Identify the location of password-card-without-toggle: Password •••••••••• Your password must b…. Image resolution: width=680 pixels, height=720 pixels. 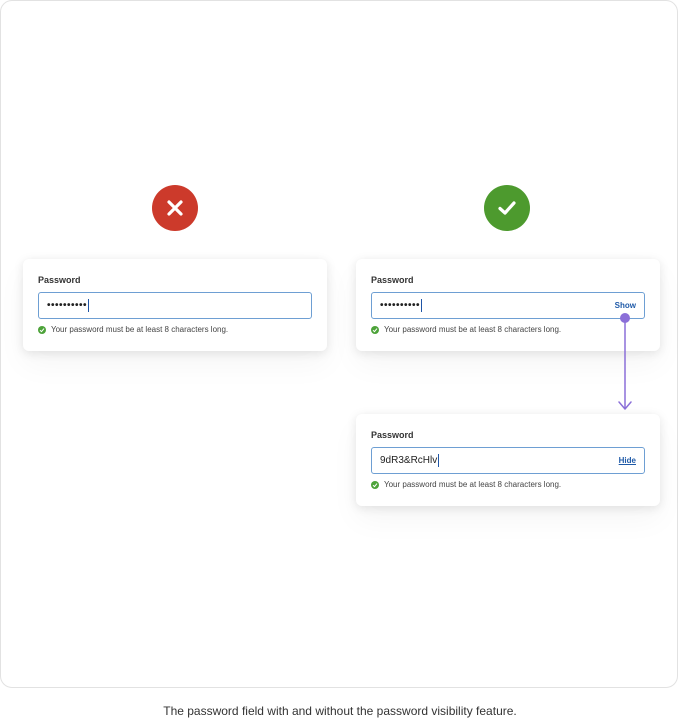
(175, 305).